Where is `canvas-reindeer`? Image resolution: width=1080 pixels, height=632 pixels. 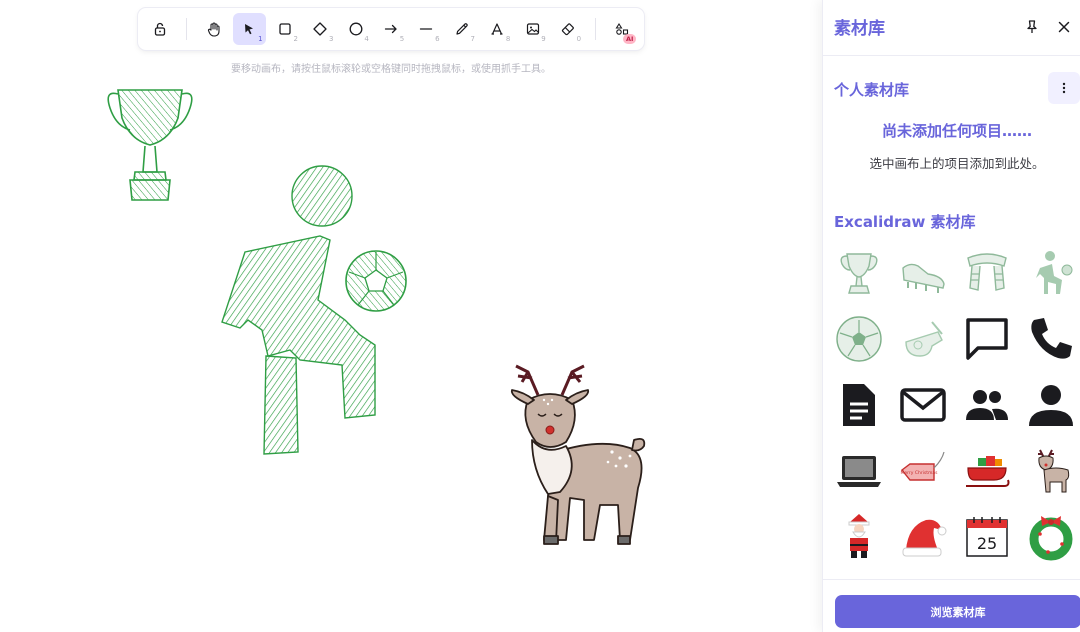 canvas-reindeer is located at coordinates (578, 454).